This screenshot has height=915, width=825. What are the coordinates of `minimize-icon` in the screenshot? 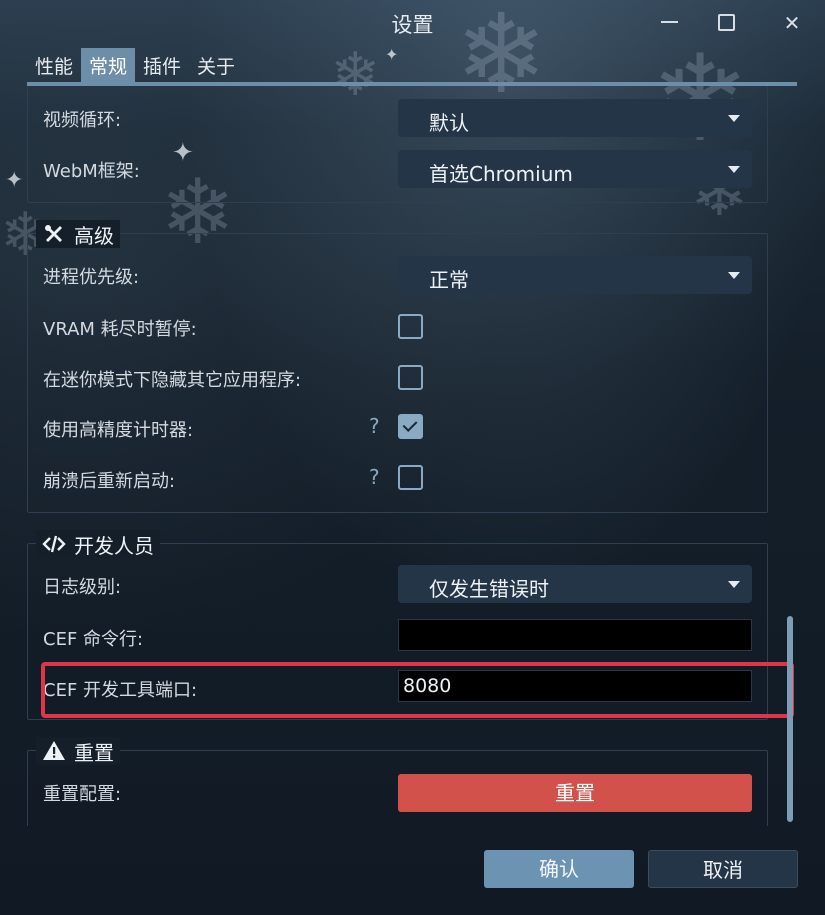 It's located at (669, 22).